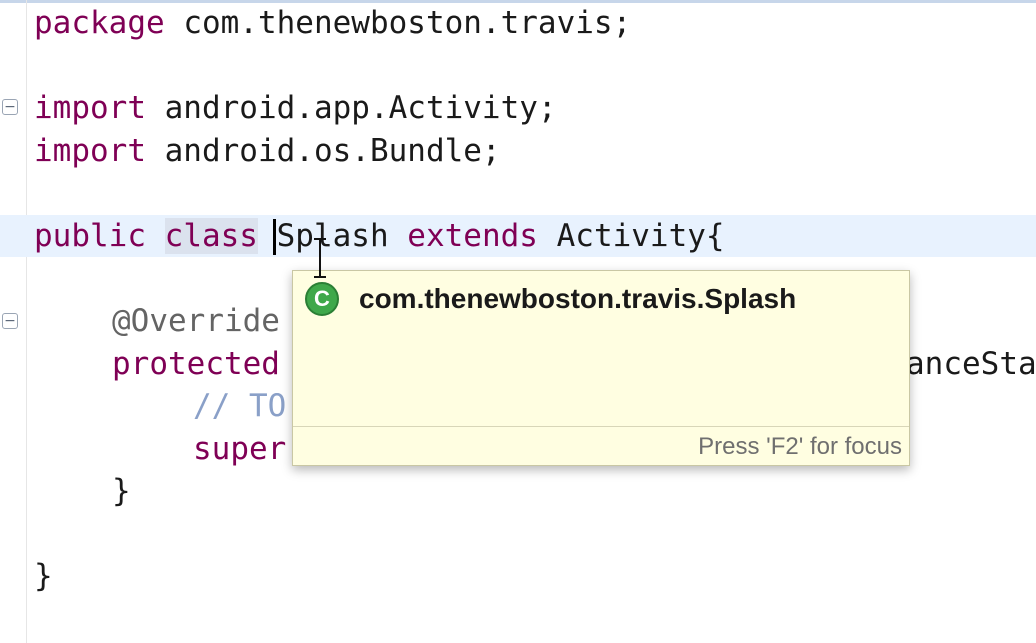  I want to click on editor-gutter, so click(26, 321).